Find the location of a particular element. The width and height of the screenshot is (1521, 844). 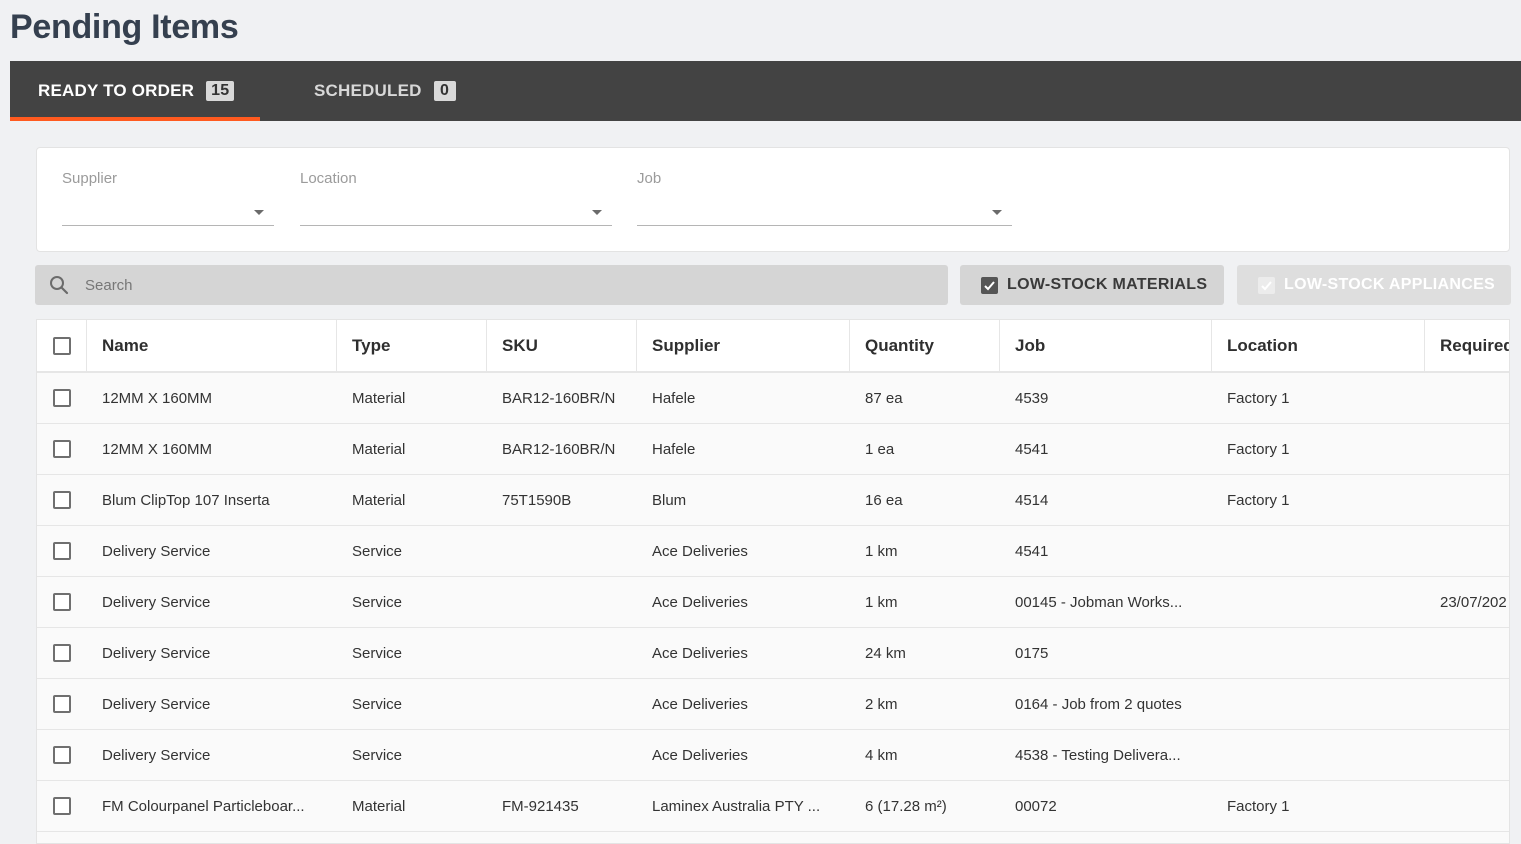

cell-quantity: 1 km is located at coordinates (881, 602).